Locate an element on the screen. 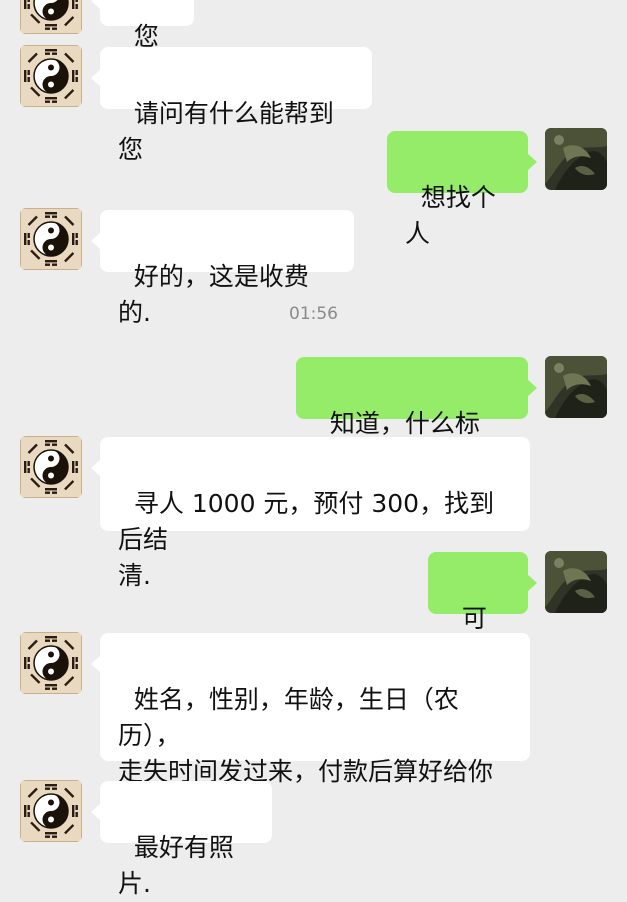 The width and height of the screenshot is (627, 902). message-text: 想找个人 is located at coordinates (450, 215).